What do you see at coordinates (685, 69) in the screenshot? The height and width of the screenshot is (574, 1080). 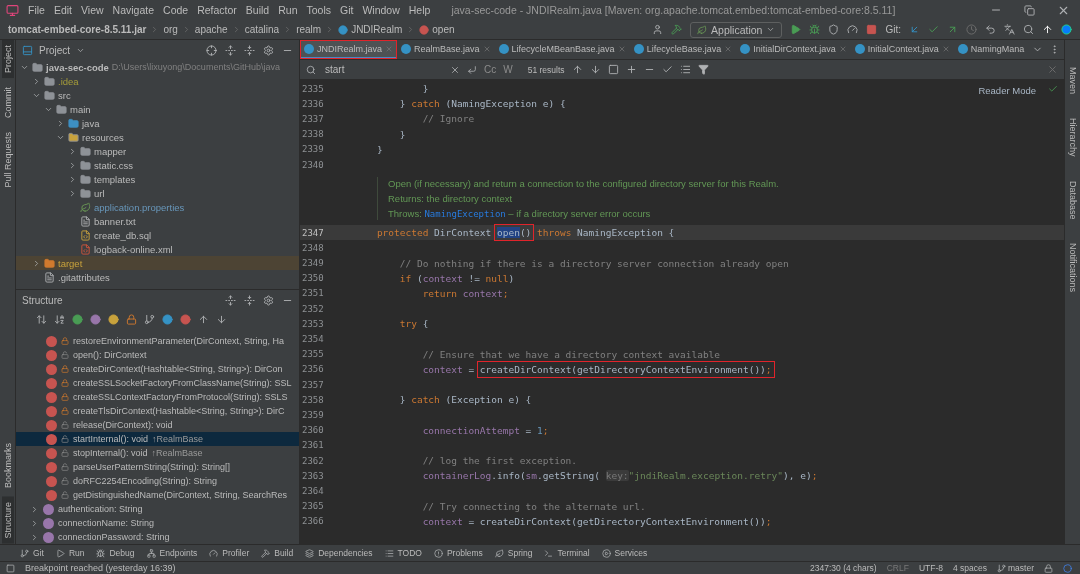 I see `list-icon` at bounding box center [685, 69].